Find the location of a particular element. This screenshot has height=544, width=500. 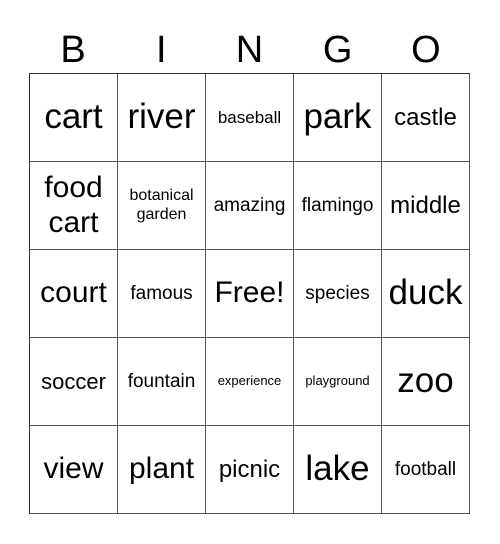

bingo-header: B I N G O is located at coordinates (249, 50).